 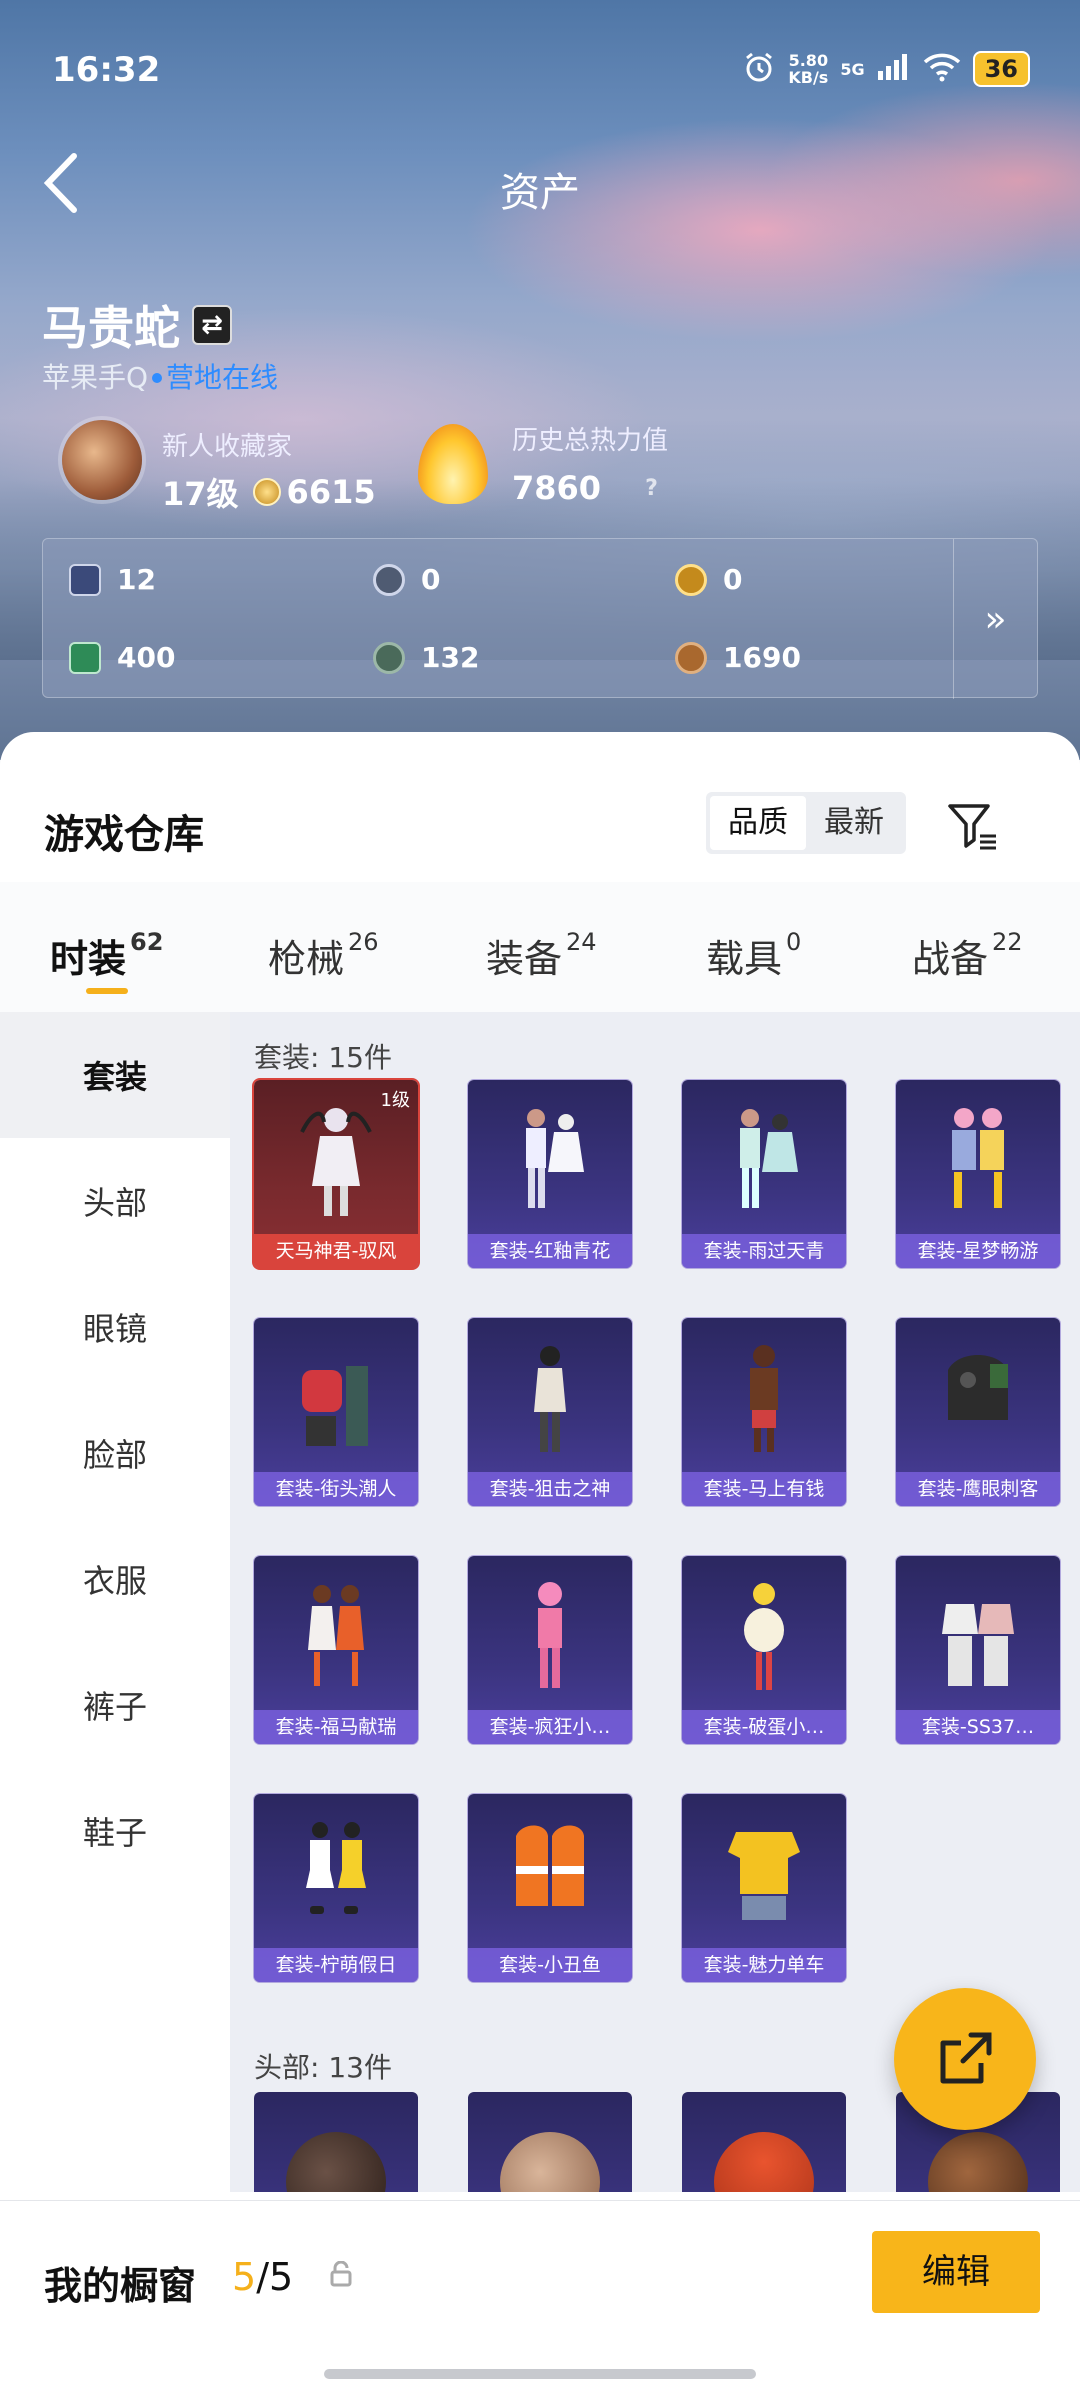 I want to click on warehouse-title: 游戏仓库, so click(x=124, y=835).